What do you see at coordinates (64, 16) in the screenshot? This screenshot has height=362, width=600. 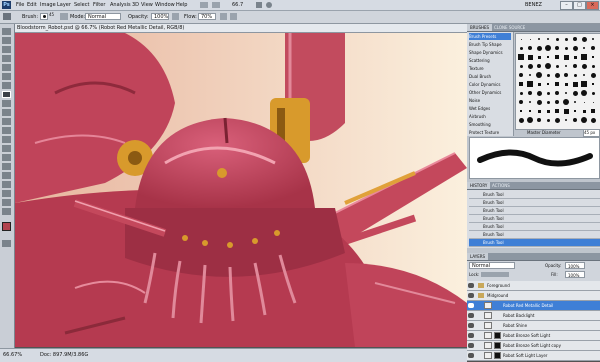 I see `brush-panel-toggle-icon` at bounding box center [64, 16].